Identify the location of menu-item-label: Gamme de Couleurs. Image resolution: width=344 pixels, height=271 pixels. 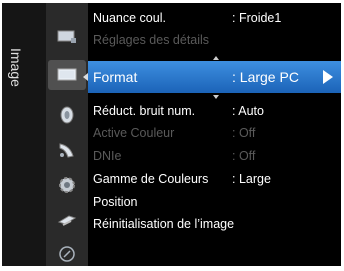
(151, 179).